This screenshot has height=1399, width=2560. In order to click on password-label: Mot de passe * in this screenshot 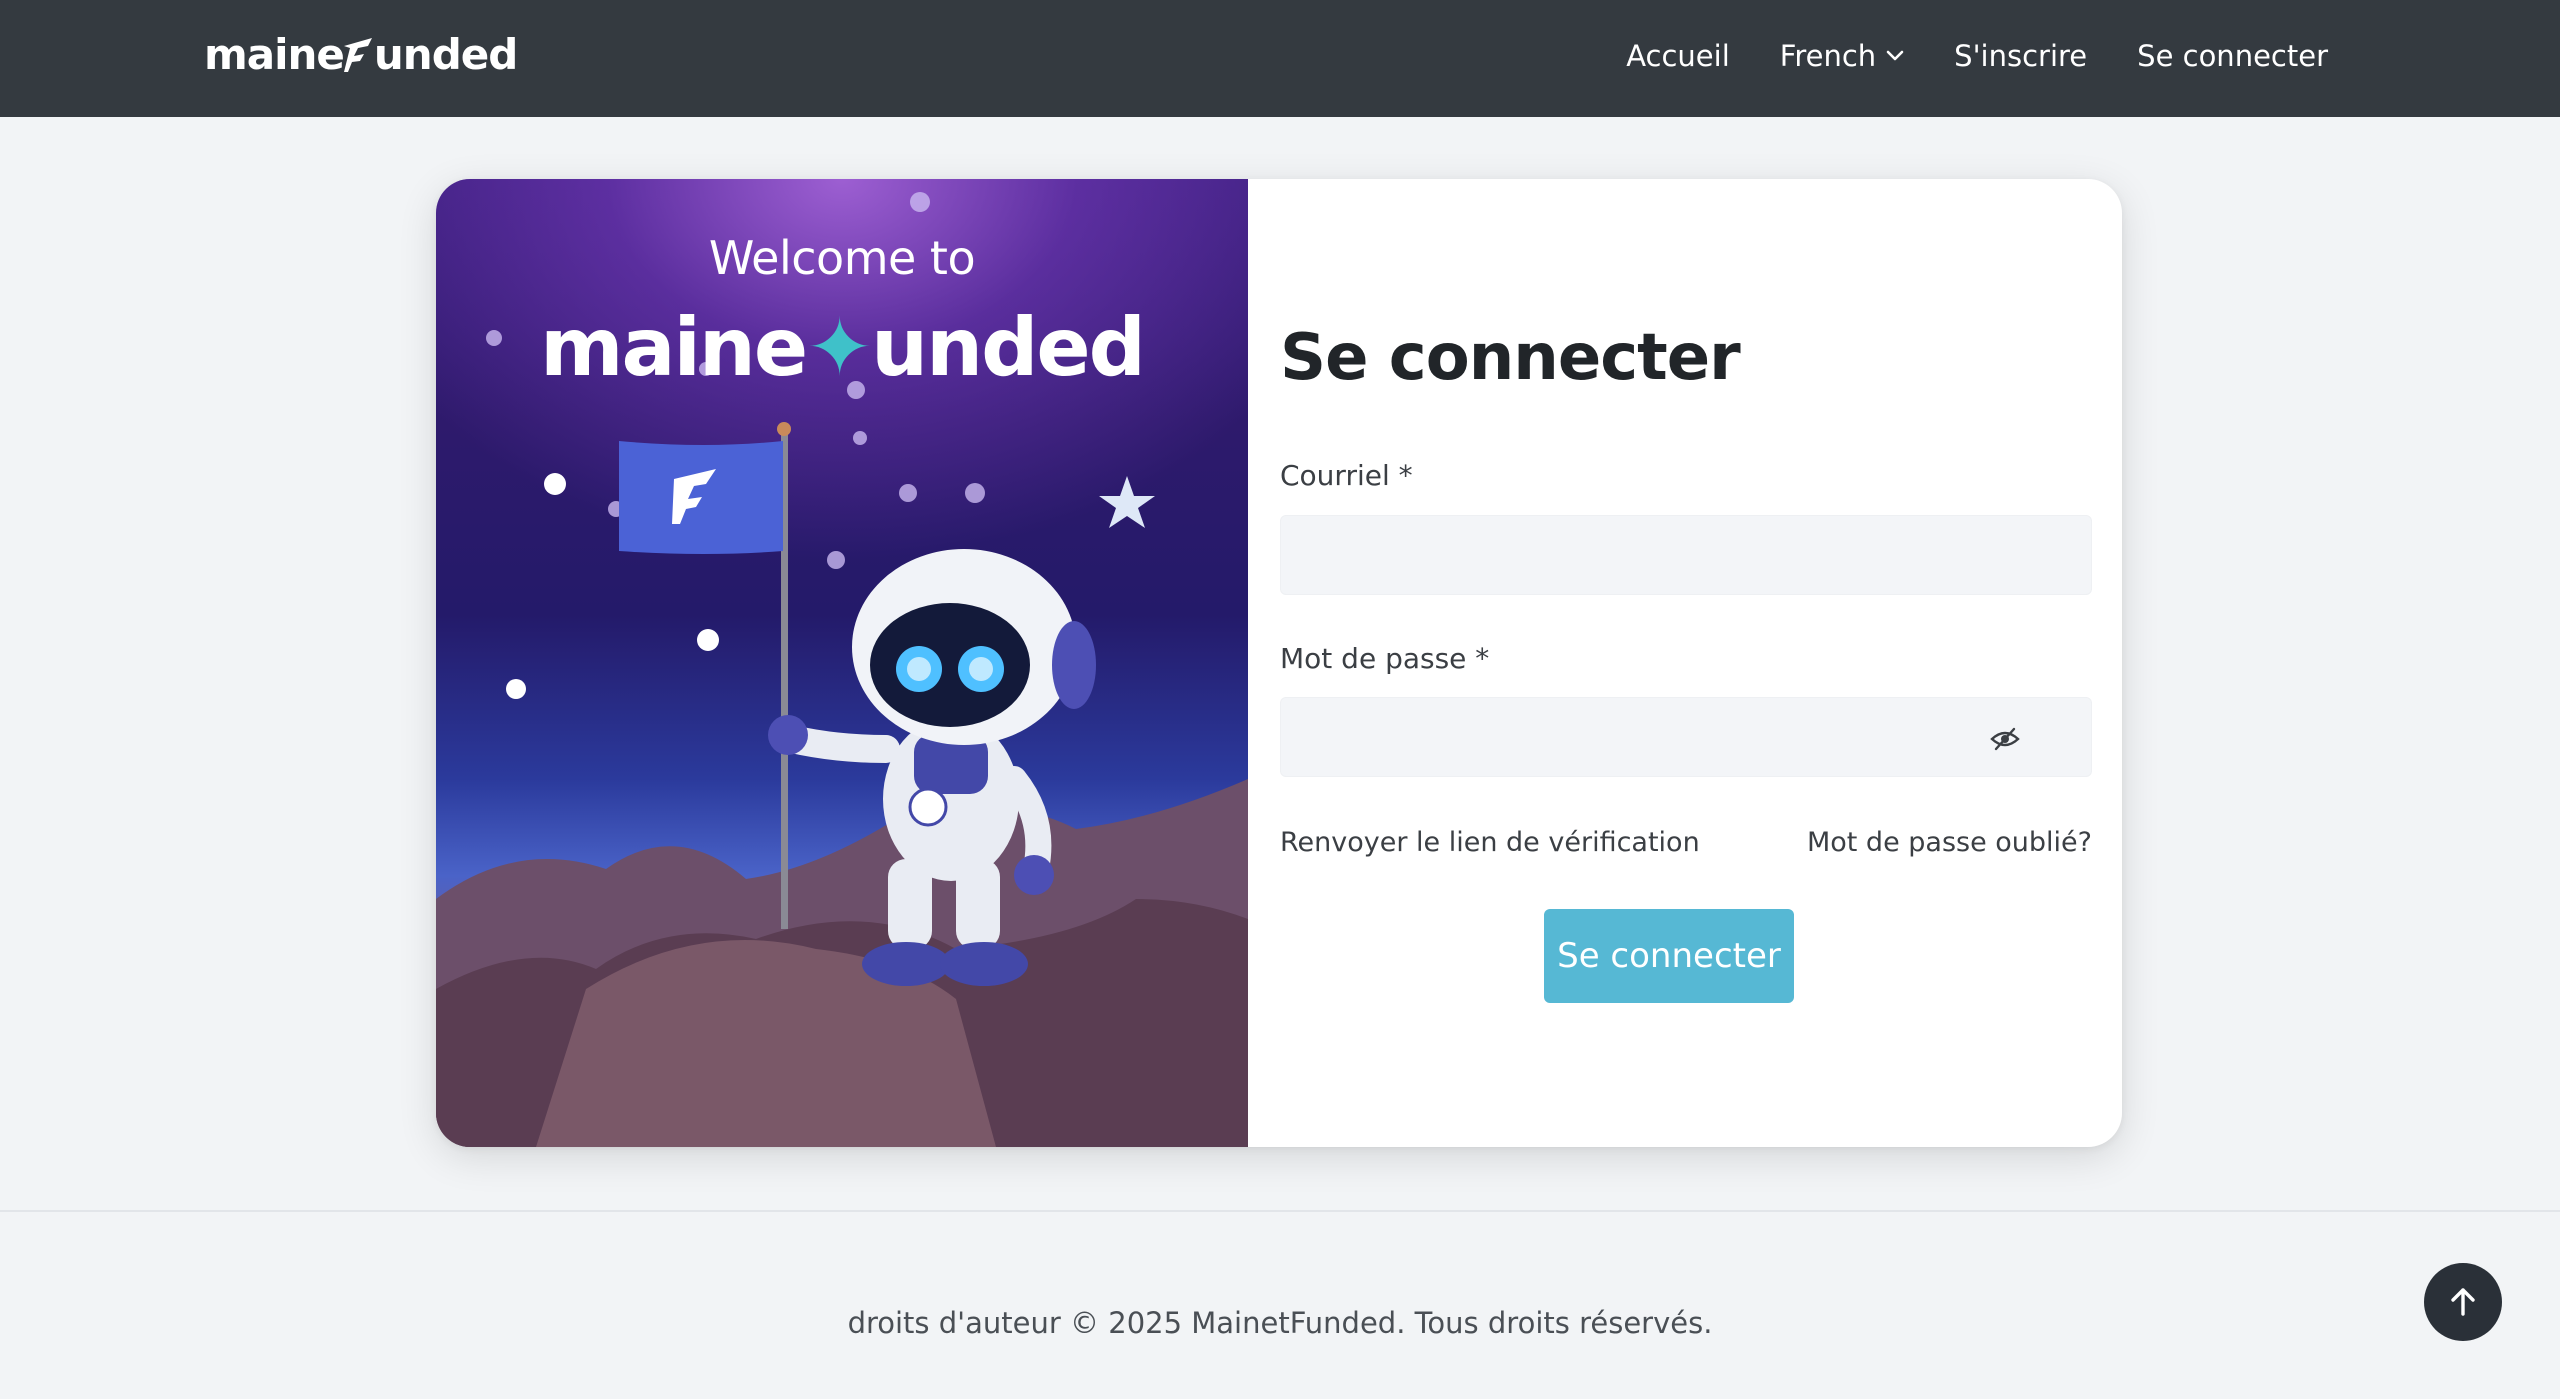, I will do `click(1385, 658)`.